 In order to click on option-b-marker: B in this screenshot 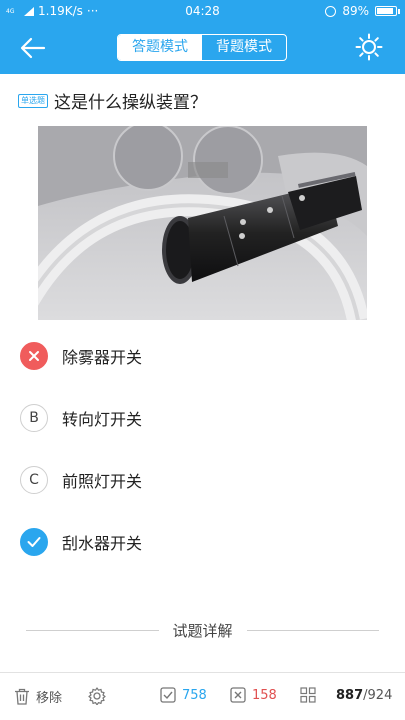, I will do `click(34, 418)`.